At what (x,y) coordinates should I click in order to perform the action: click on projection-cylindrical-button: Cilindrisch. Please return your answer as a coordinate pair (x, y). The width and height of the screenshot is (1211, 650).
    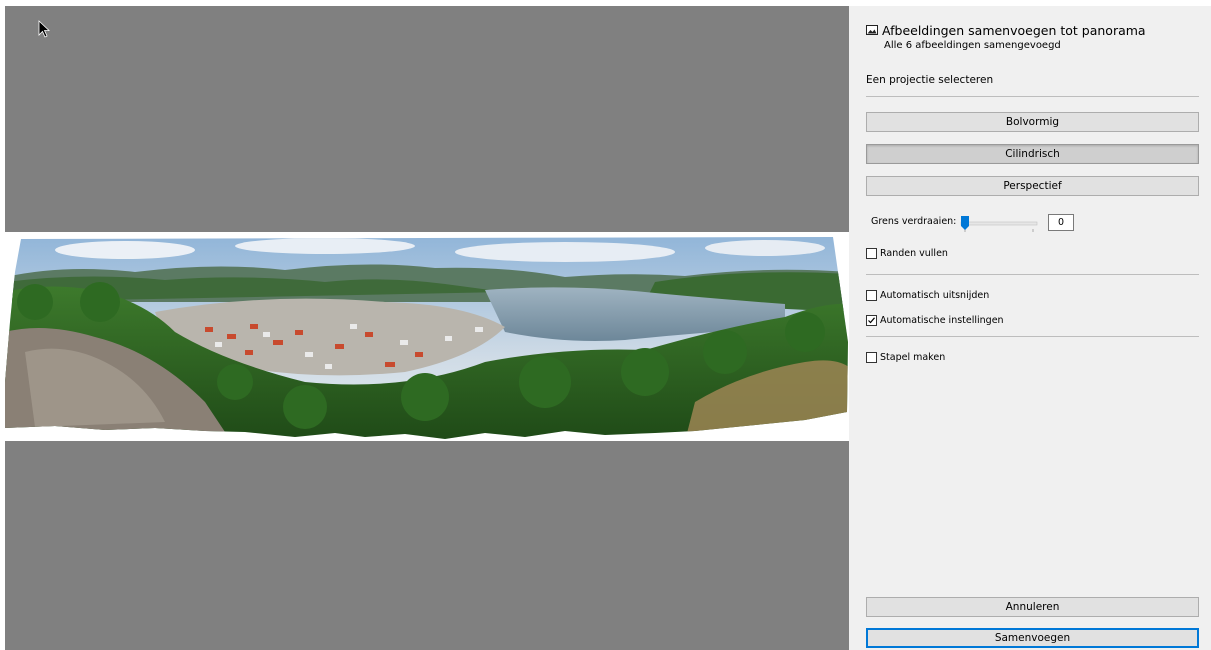
    Looking at the image, I should click on (1032, 154).